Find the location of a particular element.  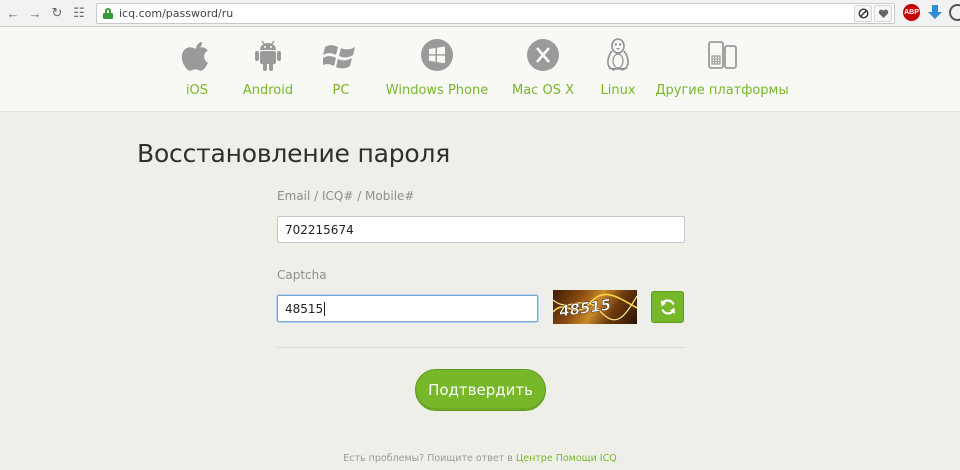

email-label: Email / ICQ# / Mobile# is located at coordinates (346, 196).